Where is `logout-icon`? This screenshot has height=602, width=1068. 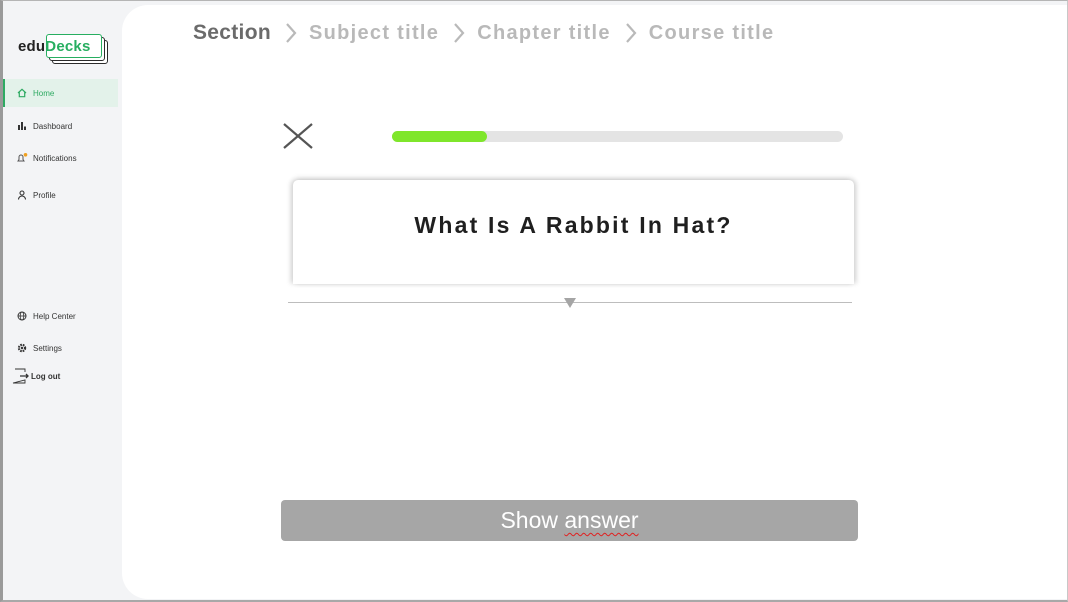
logout-icon is located at coordinates (21, 376).